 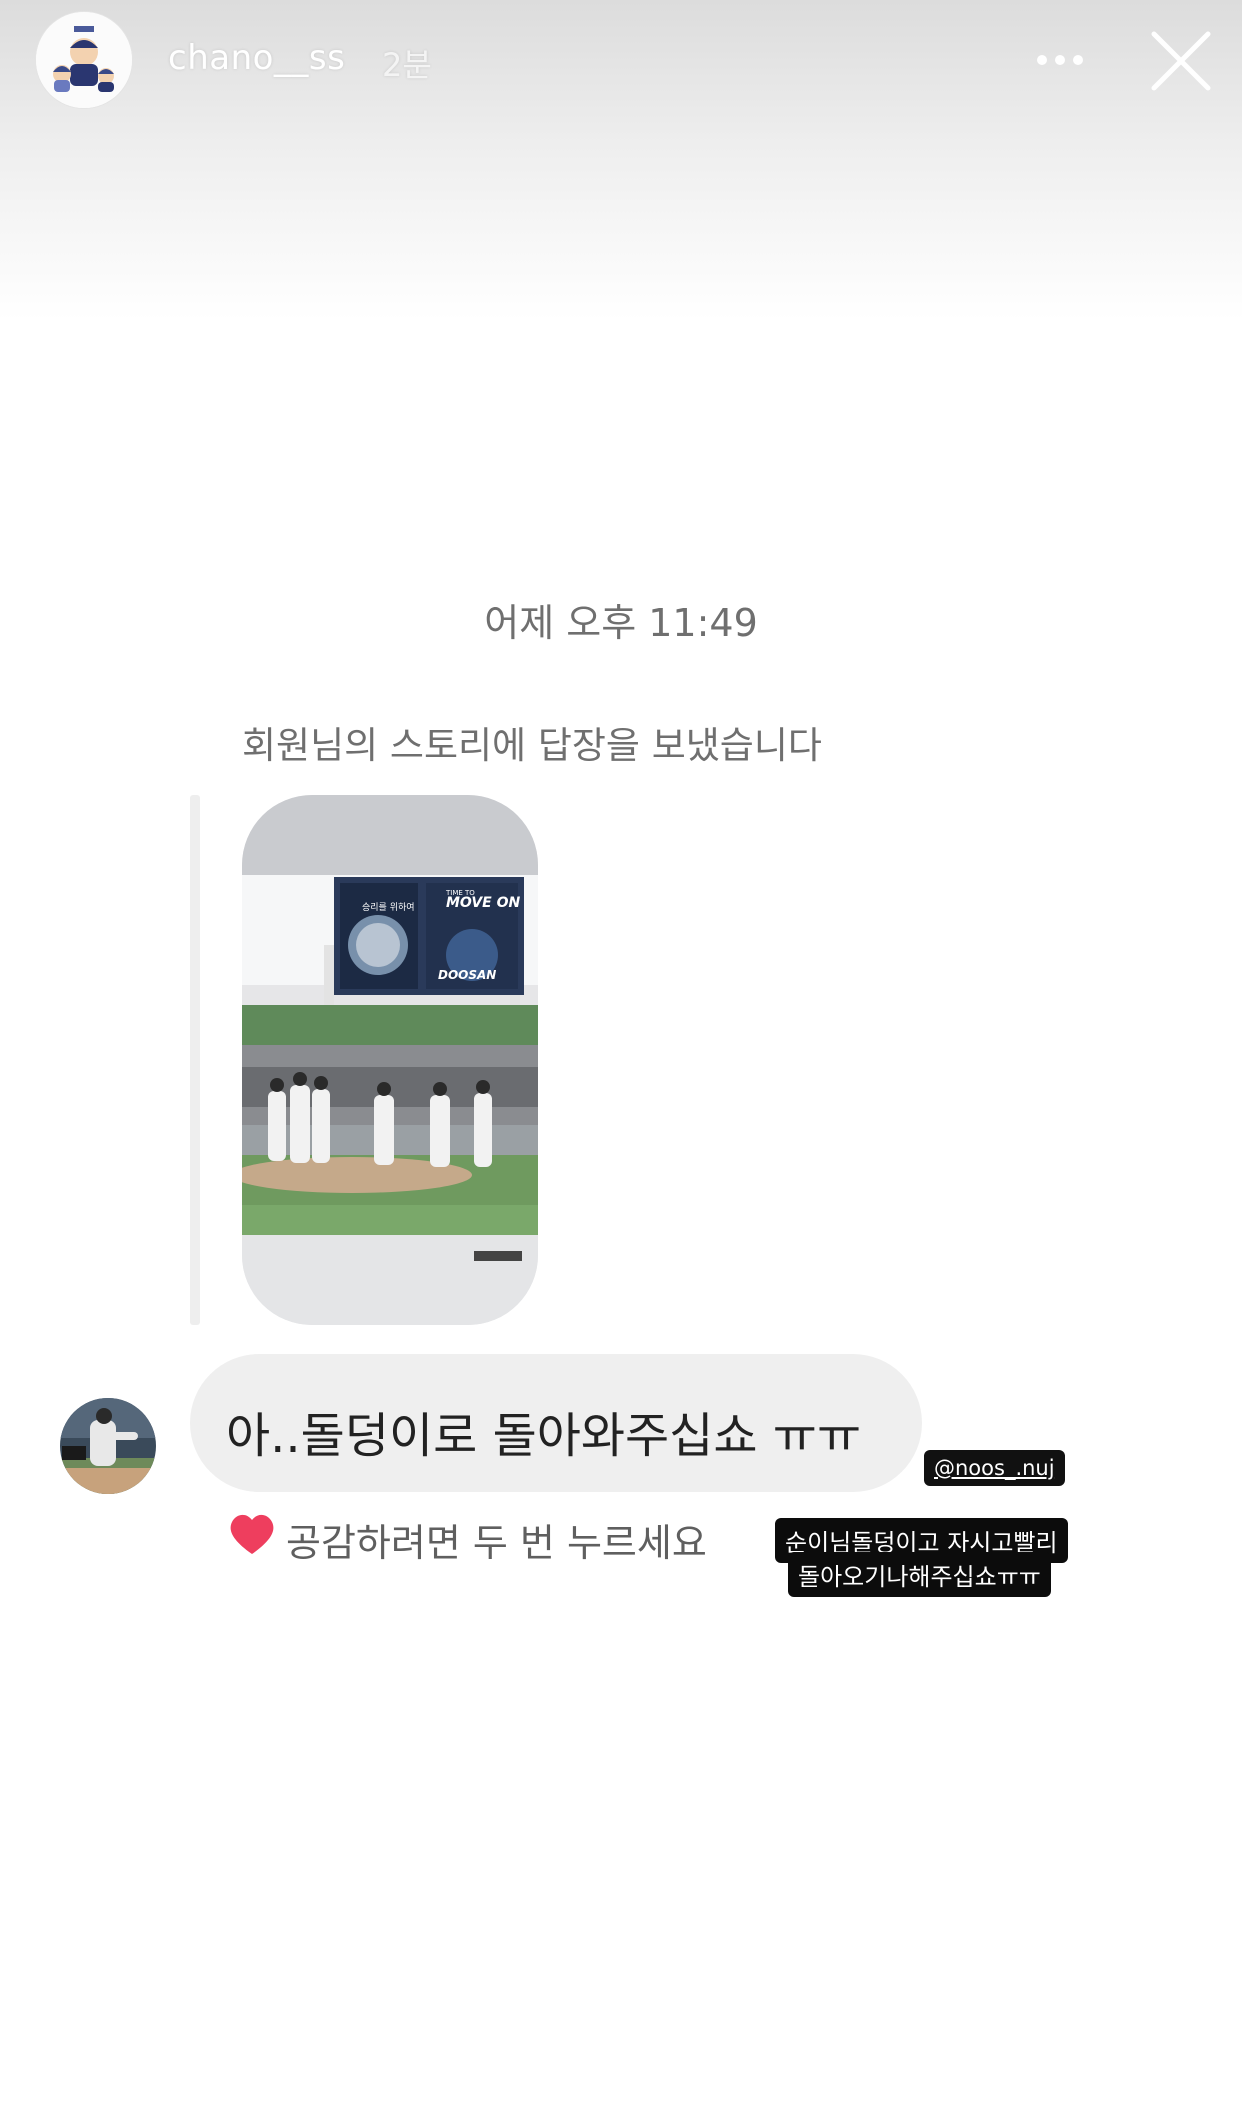 I want to click on quote-bar, so click(x=195, y=1060).